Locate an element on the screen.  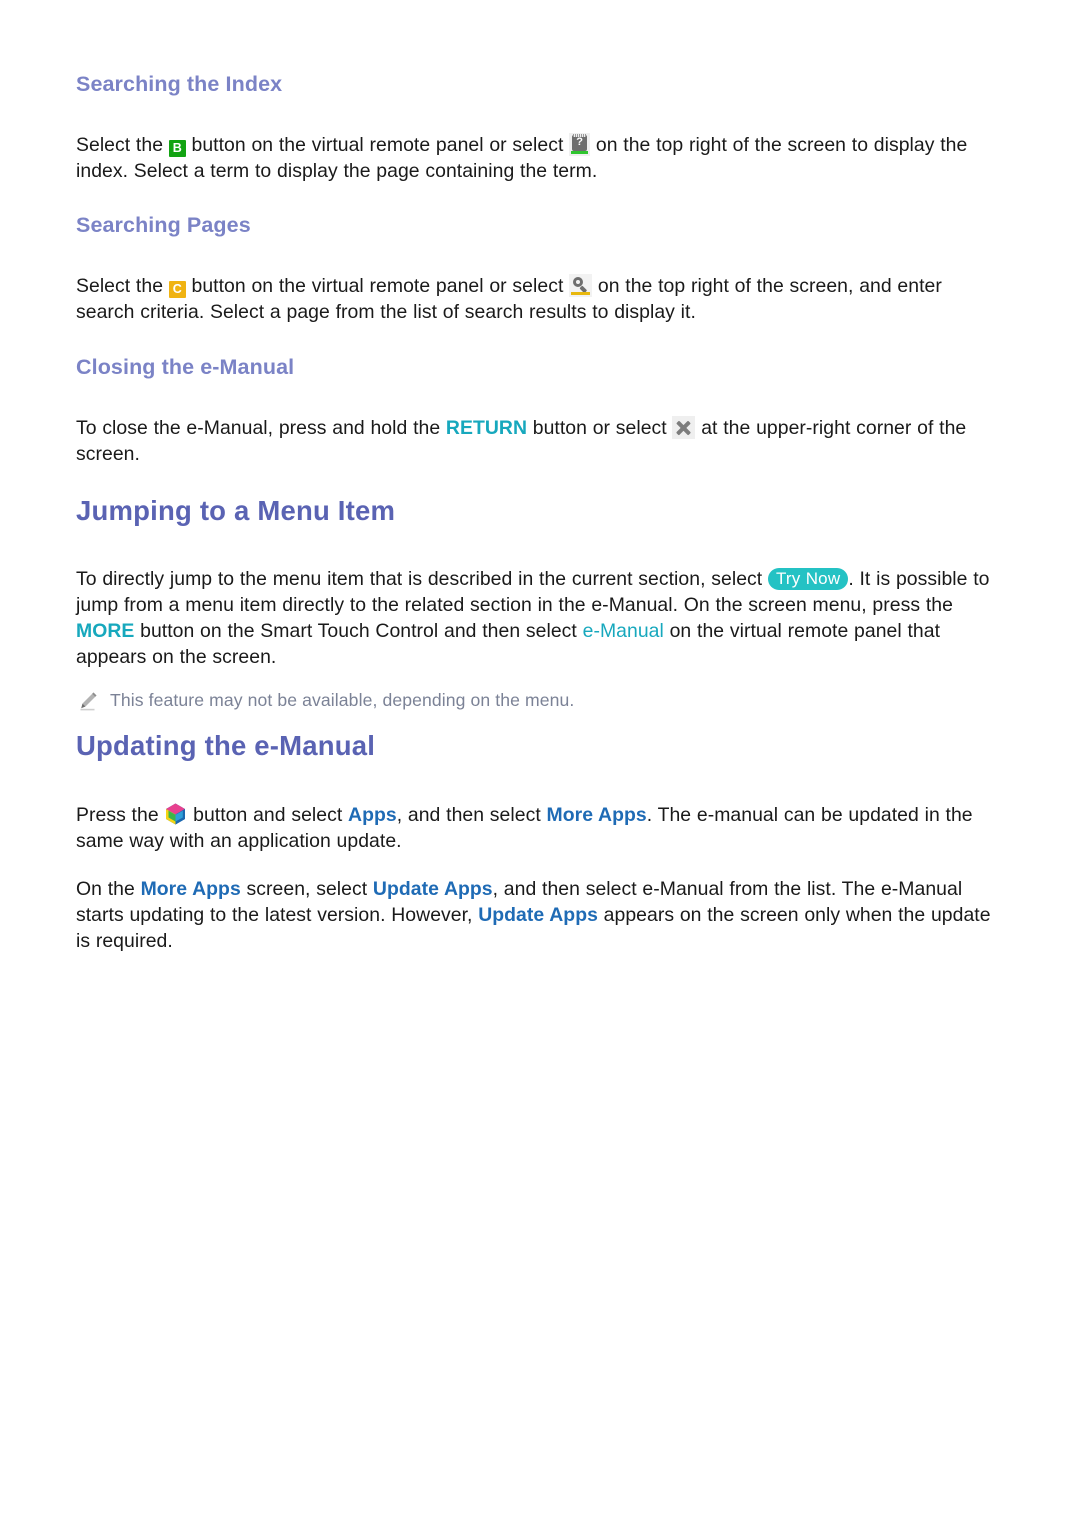
inline-emphasis-teal: RETURN is located at coordinates (486, 428).